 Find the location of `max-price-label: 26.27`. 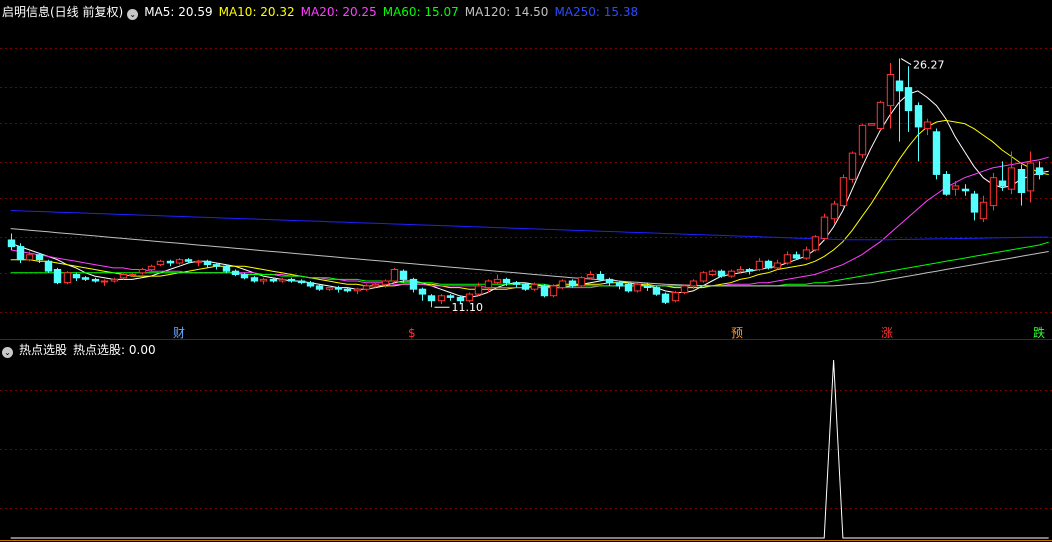

max-price-label: 26.27 is located at coordinates (929, 65).